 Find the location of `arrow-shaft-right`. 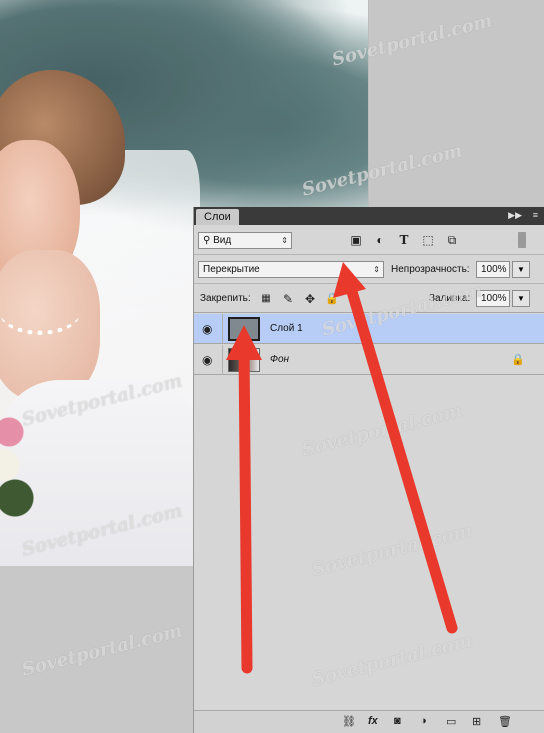

arrow-shaft-right is located at coordinates (401, 456).